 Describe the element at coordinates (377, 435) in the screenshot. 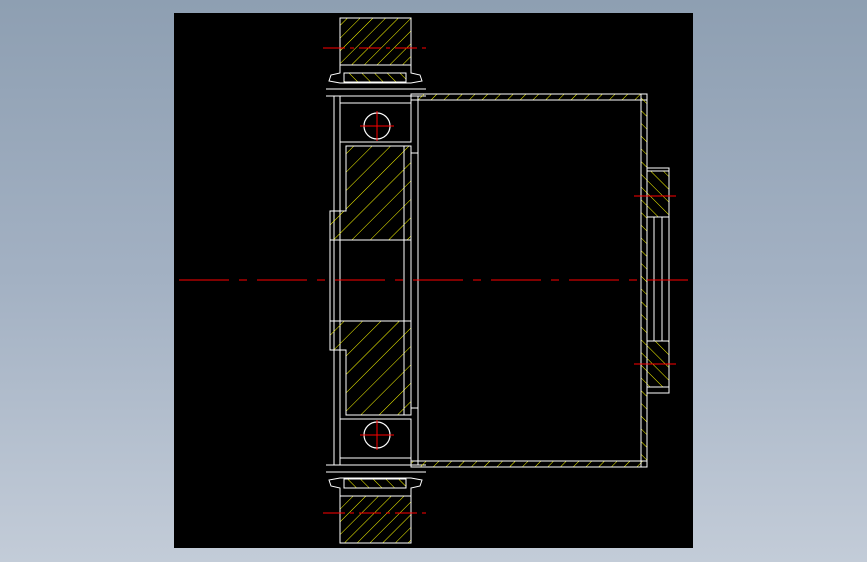

I see `bearing-ball-bottom` at that location.